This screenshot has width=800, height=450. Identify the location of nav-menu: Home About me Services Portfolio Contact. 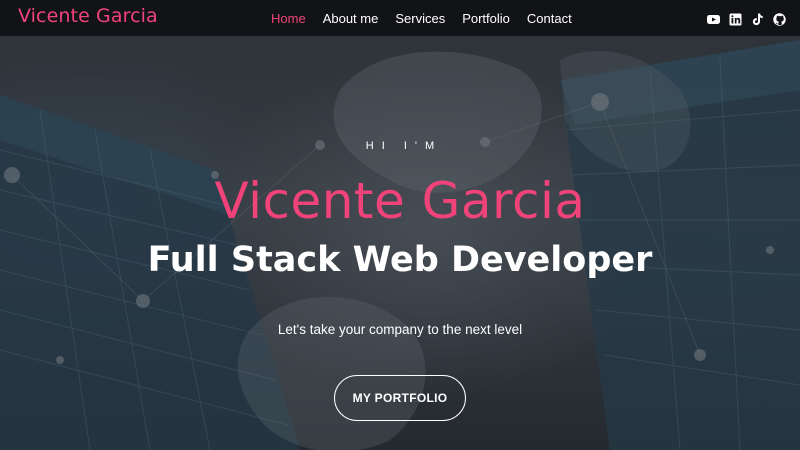
(430, 18).